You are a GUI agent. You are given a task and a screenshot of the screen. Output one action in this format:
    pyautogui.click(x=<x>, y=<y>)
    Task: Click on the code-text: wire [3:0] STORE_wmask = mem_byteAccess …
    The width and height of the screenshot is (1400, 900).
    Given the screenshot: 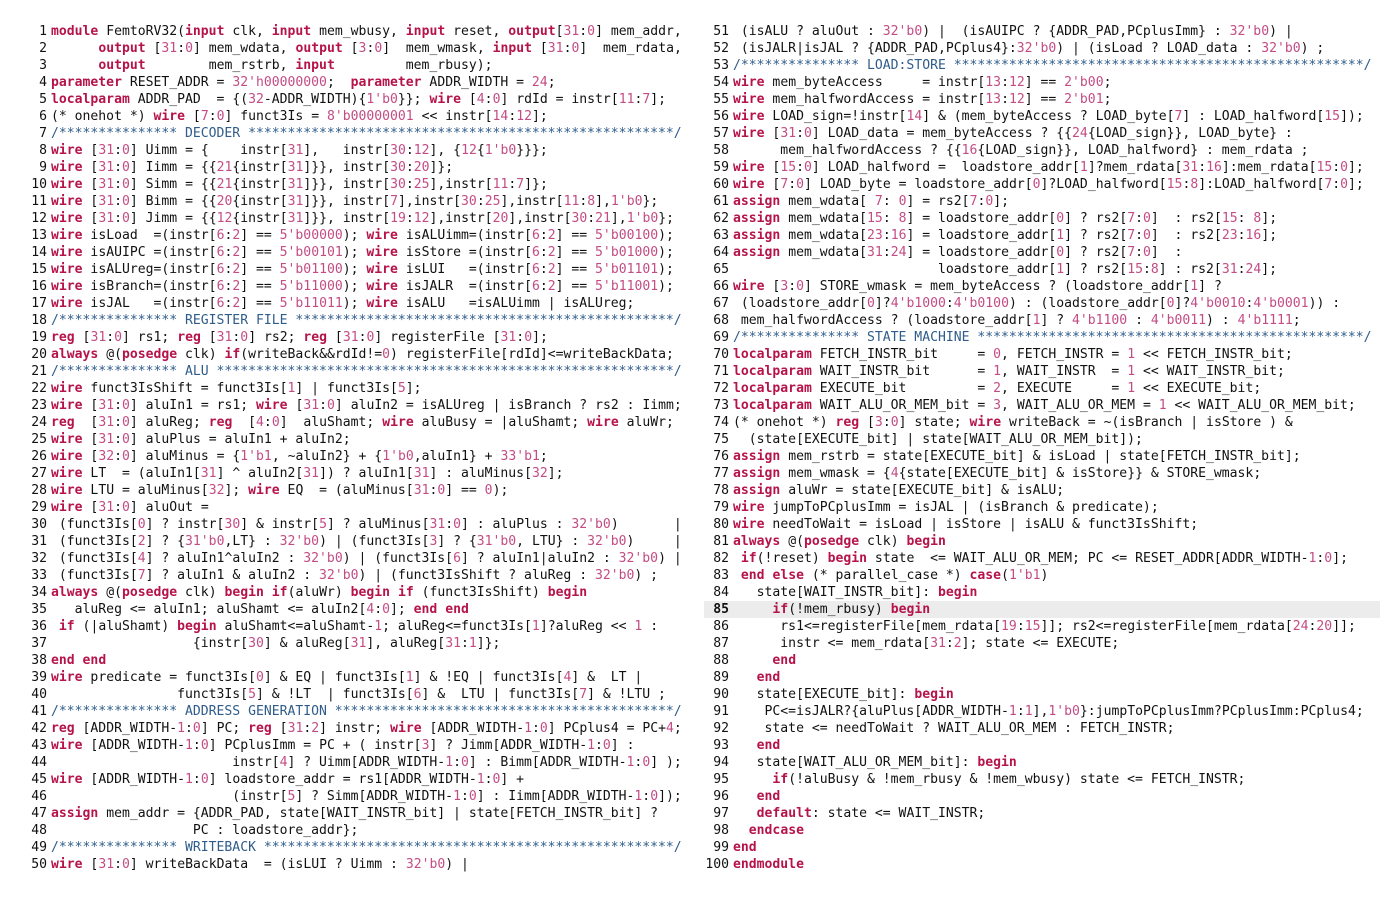 What is the action you would take?
    pyautogui.click(x=977, y=286)
    